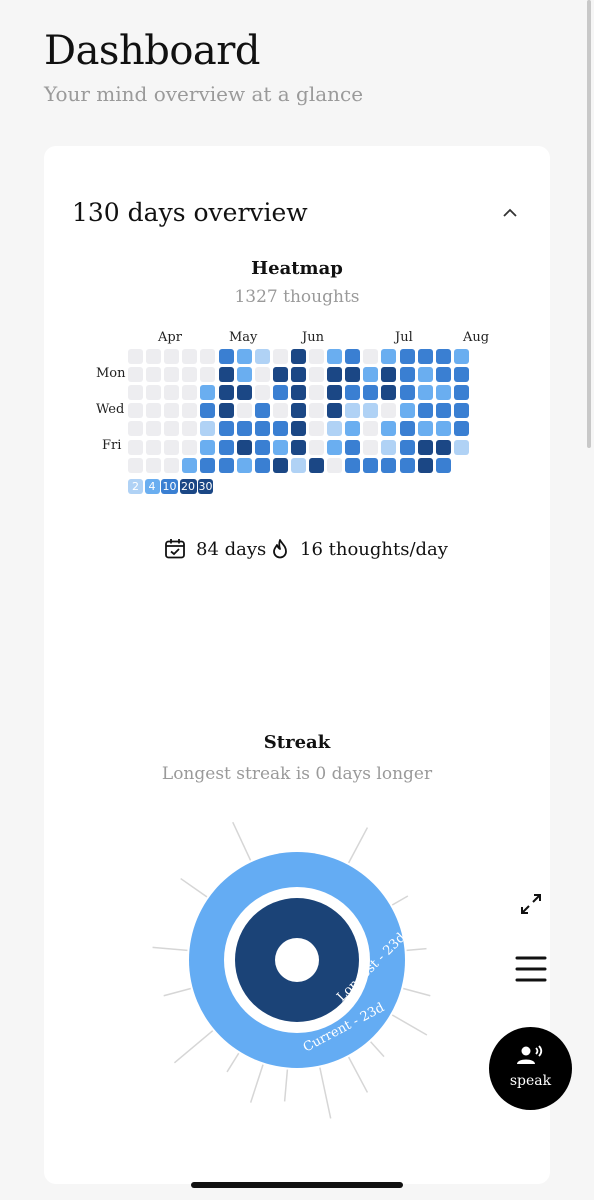 The width and height of the screenshot is (594, 1200). What do you see at coordinates (530, 1068) in the screenshot?
I see `speak-button: speak` at bounding box center [530, 1068].